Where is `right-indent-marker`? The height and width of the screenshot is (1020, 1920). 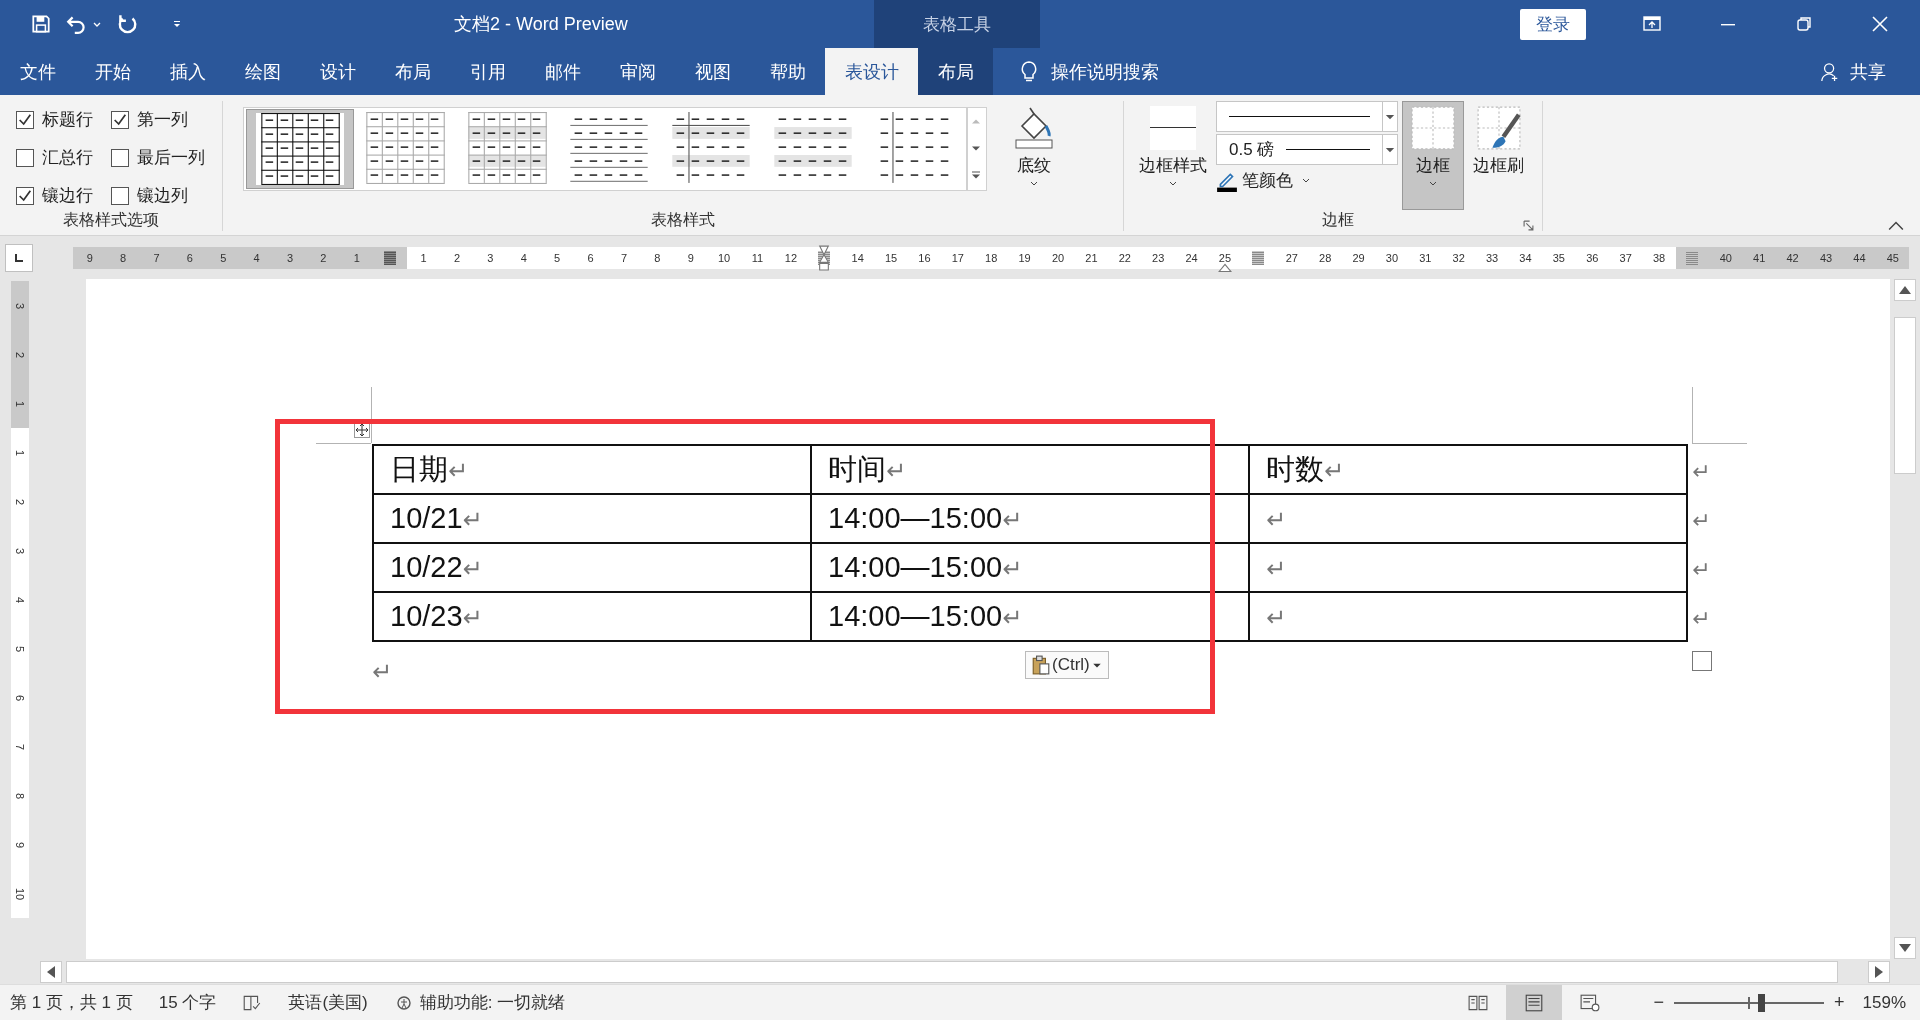
right-indent-marker is located at coordinates (1224, 267).